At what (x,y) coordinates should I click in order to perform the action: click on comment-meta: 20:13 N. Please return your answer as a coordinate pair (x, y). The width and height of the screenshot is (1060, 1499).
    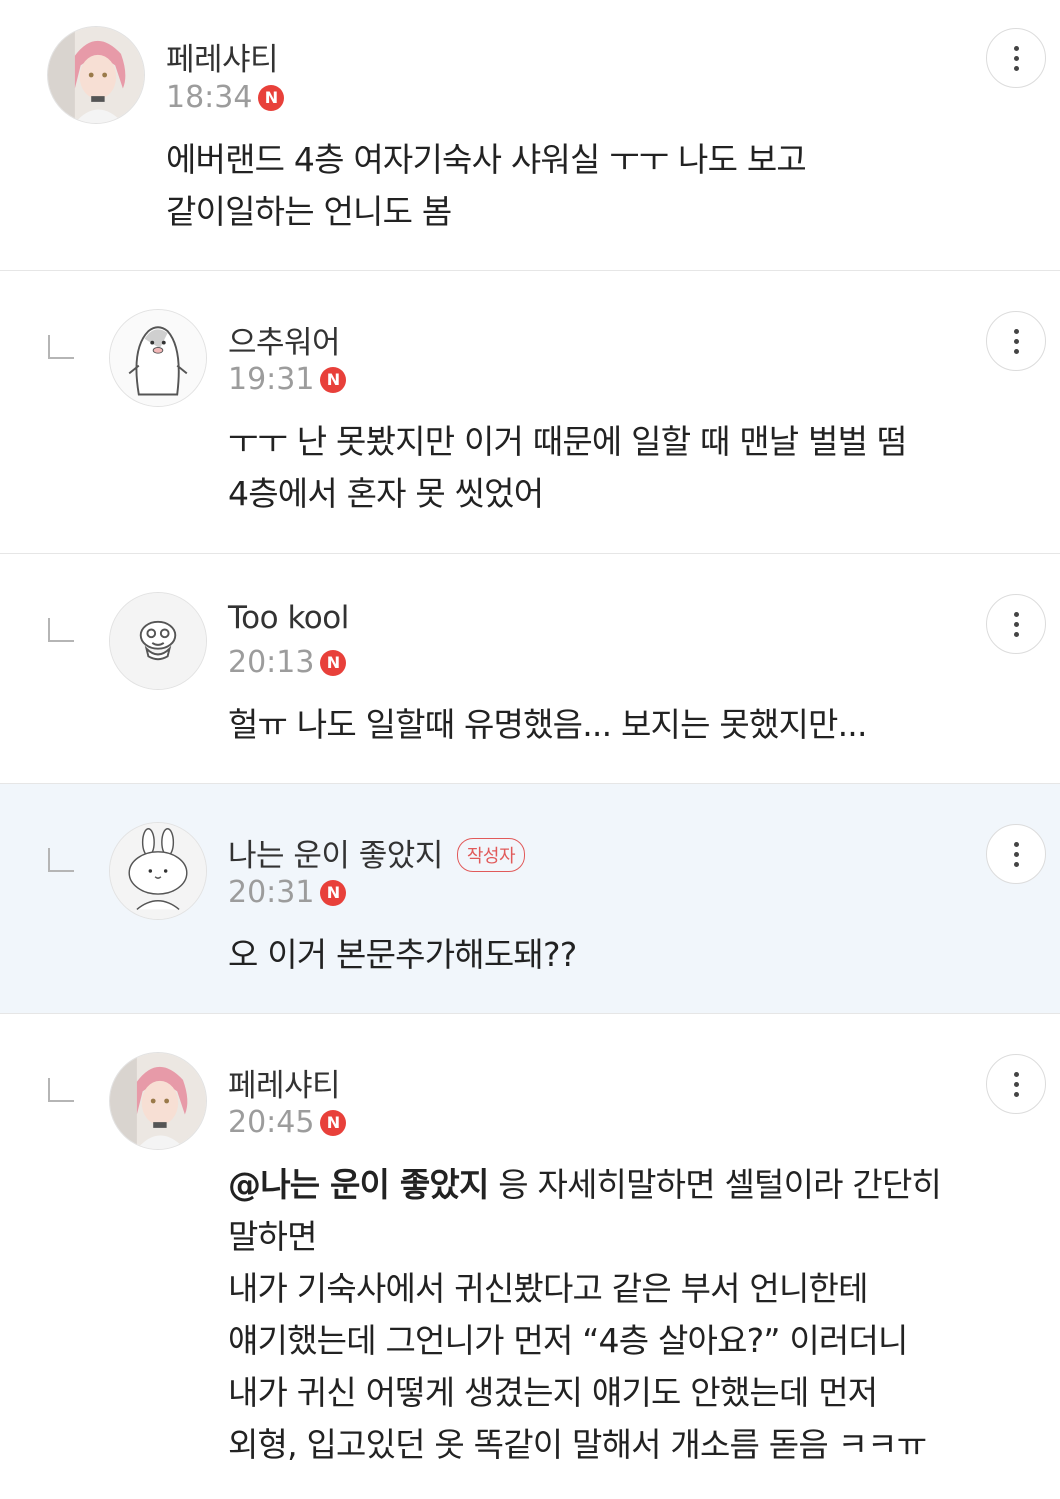
    Looking at the image, I should click on (287, 662).